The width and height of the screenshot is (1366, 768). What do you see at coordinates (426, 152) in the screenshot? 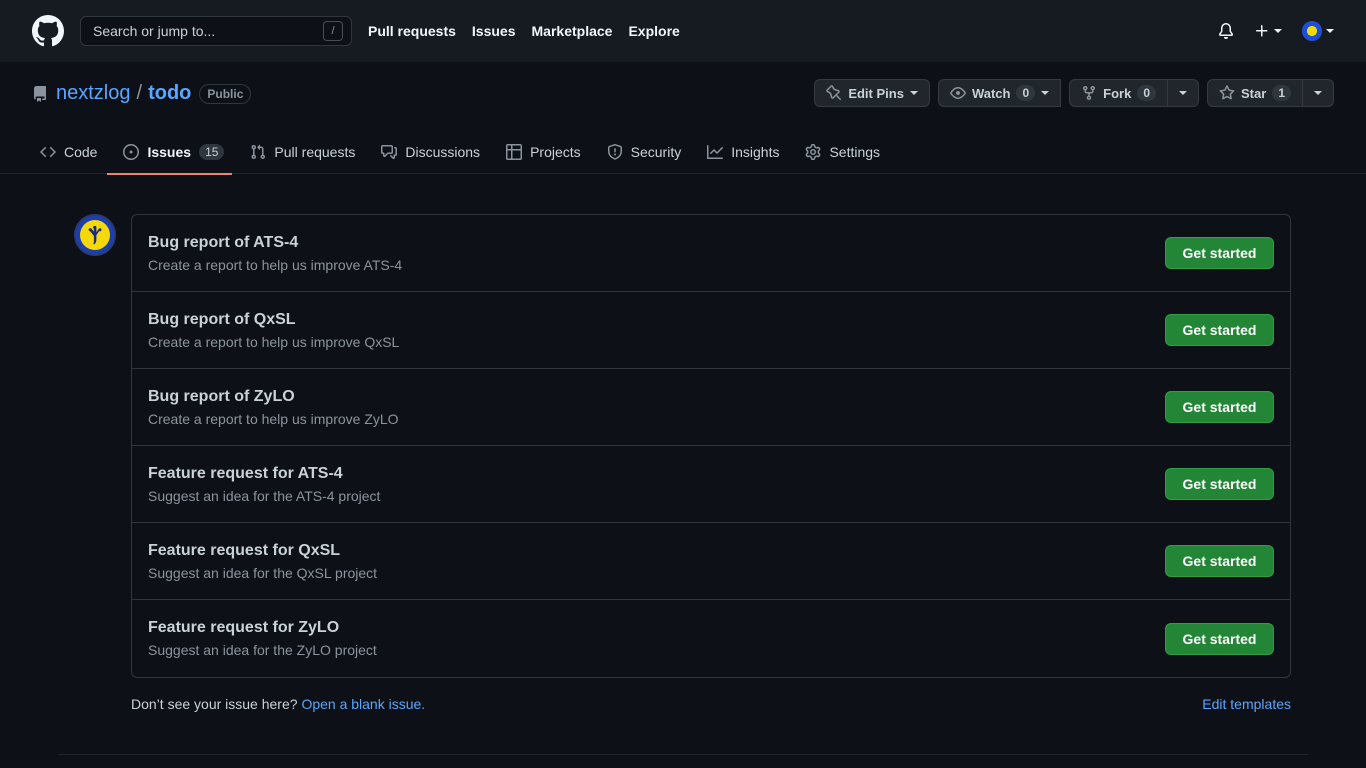
I see `tab-discussions: Discussions` at bounding box center [426, 152].